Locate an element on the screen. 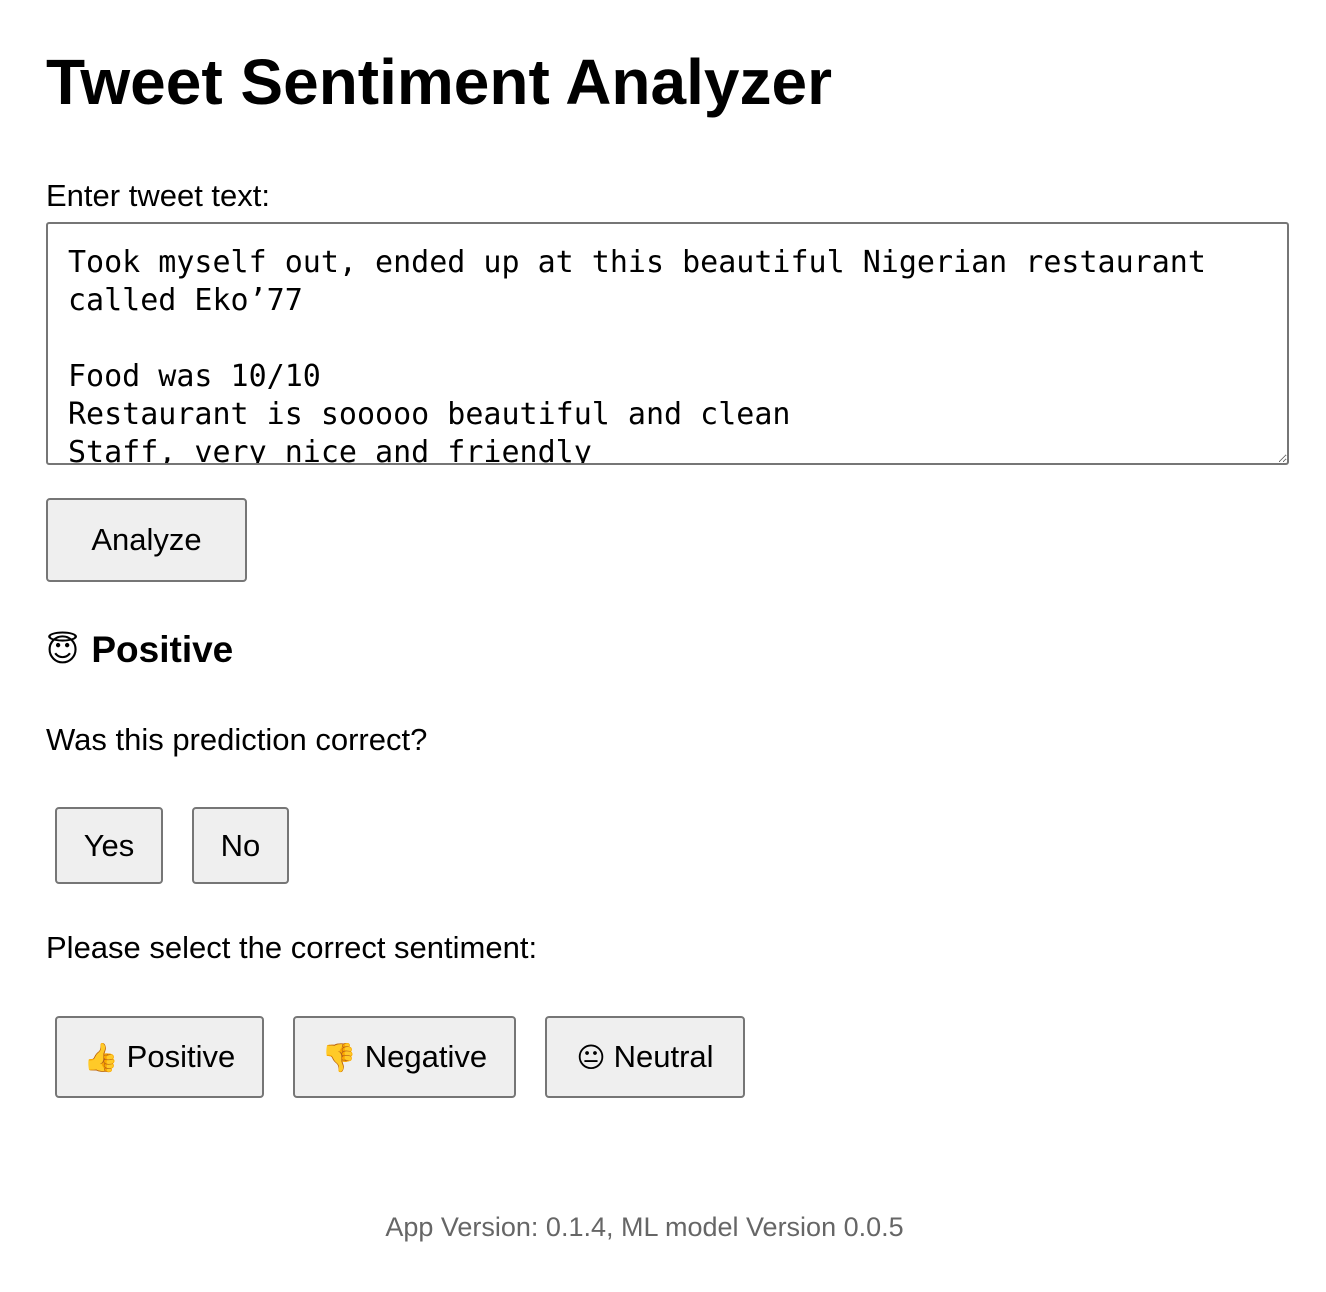 This screenshot has height=1292, width=1326. select-negative-button: 👎 Negative is located at coordinates (404, 1057).